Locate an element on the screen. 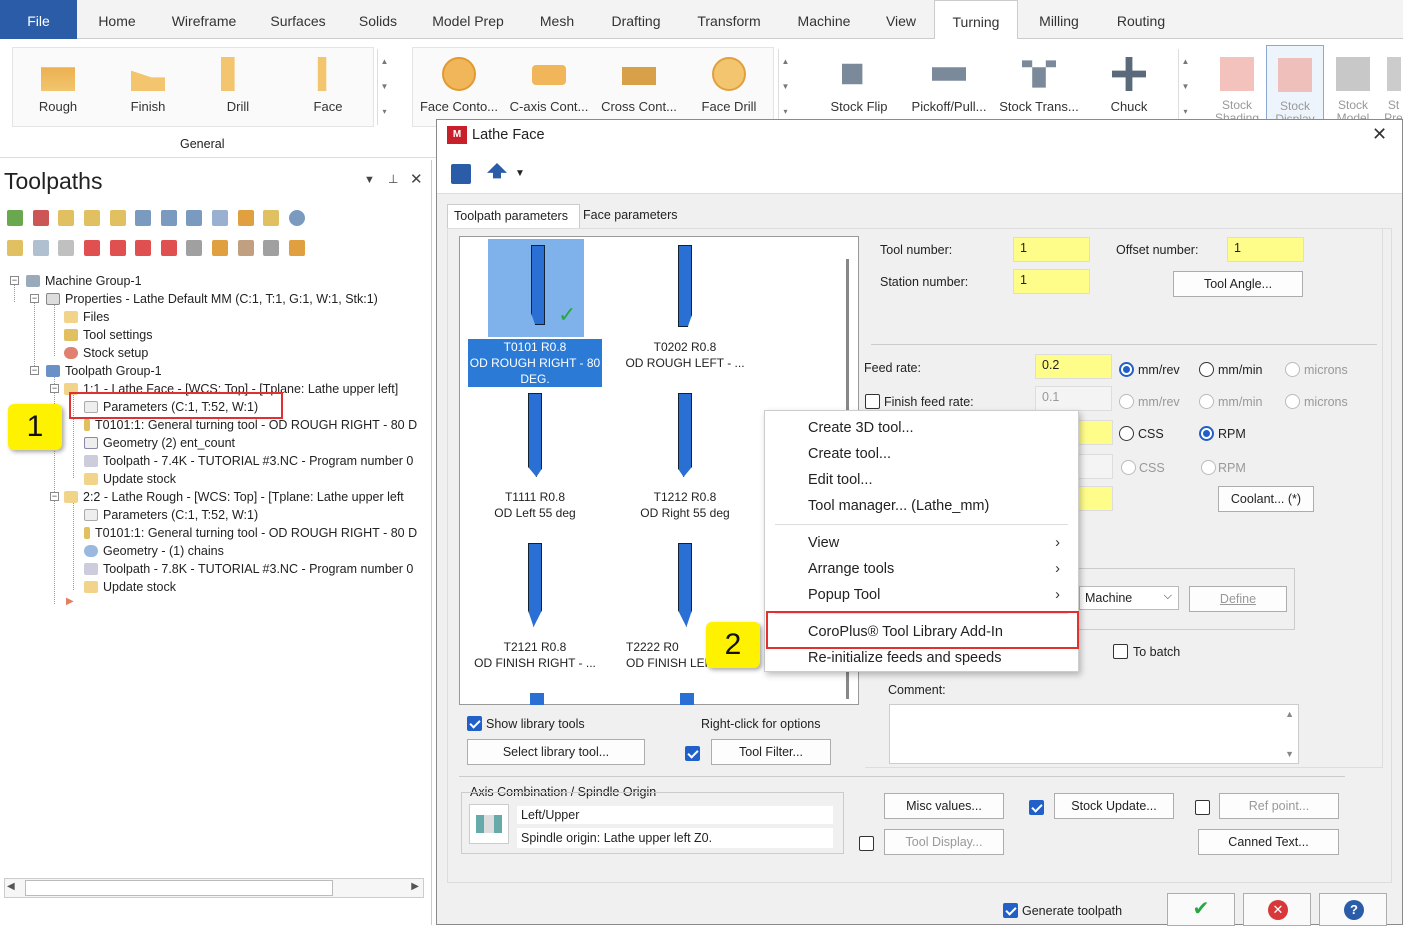  tool-number-input: 1 is located at coordinates (1051, 249).